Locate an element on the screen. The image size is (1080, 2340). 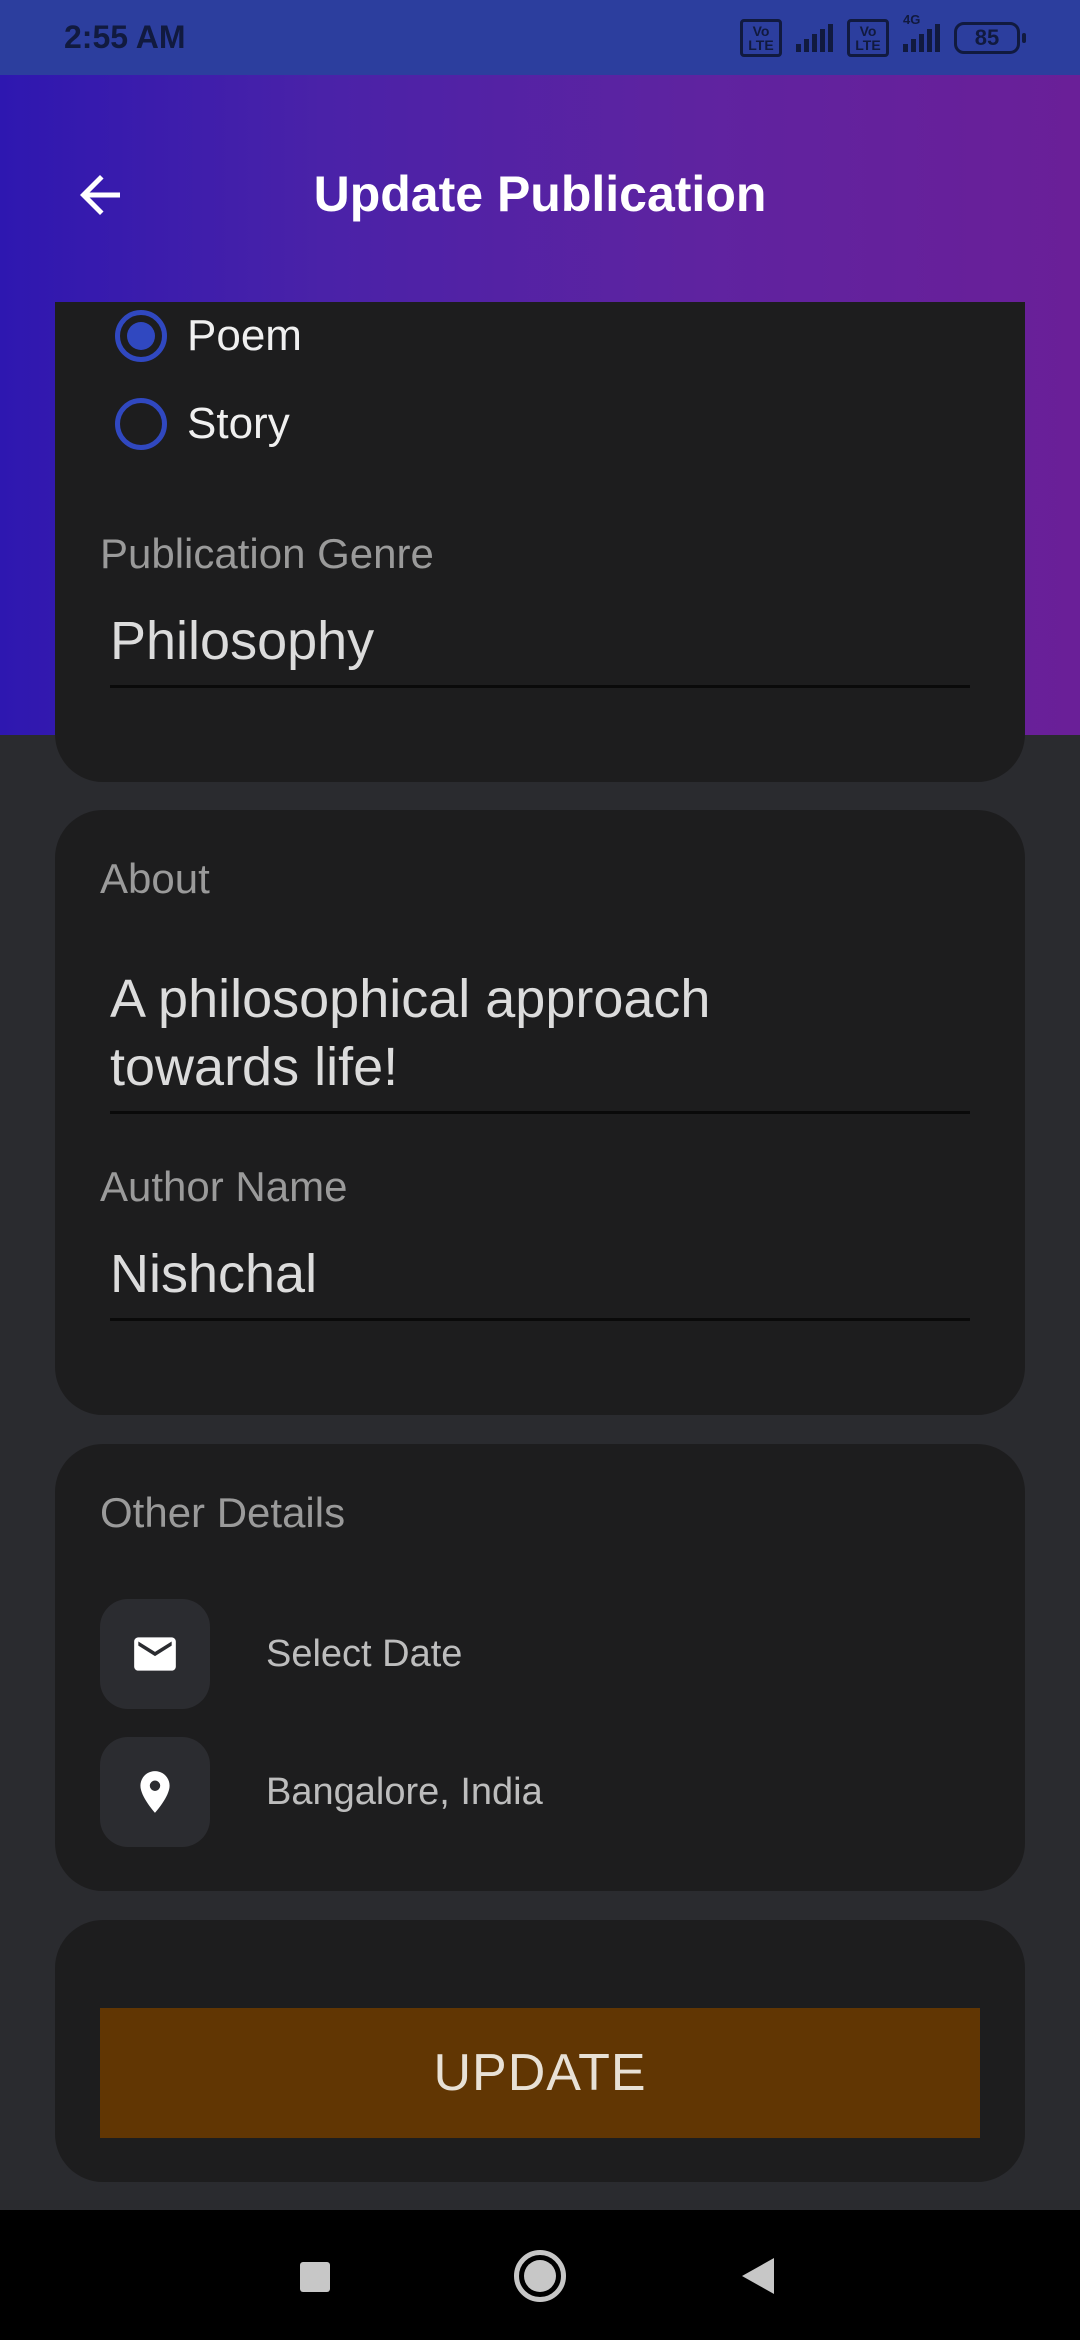
page-title: Update Publication is located at coordinates (540, 194).